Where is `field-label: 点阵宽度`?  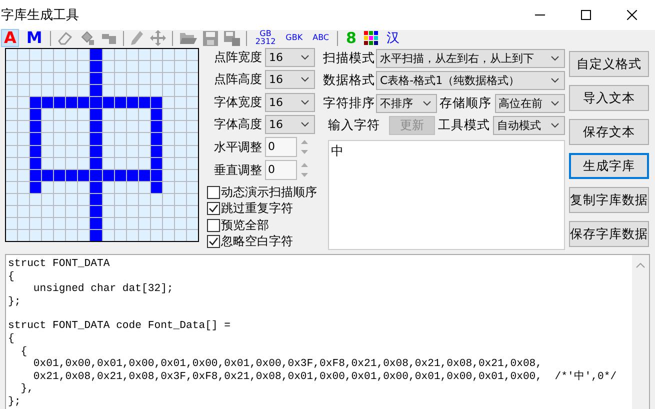 field-label: 点阵宽度 is located at coordinates (237, 57).